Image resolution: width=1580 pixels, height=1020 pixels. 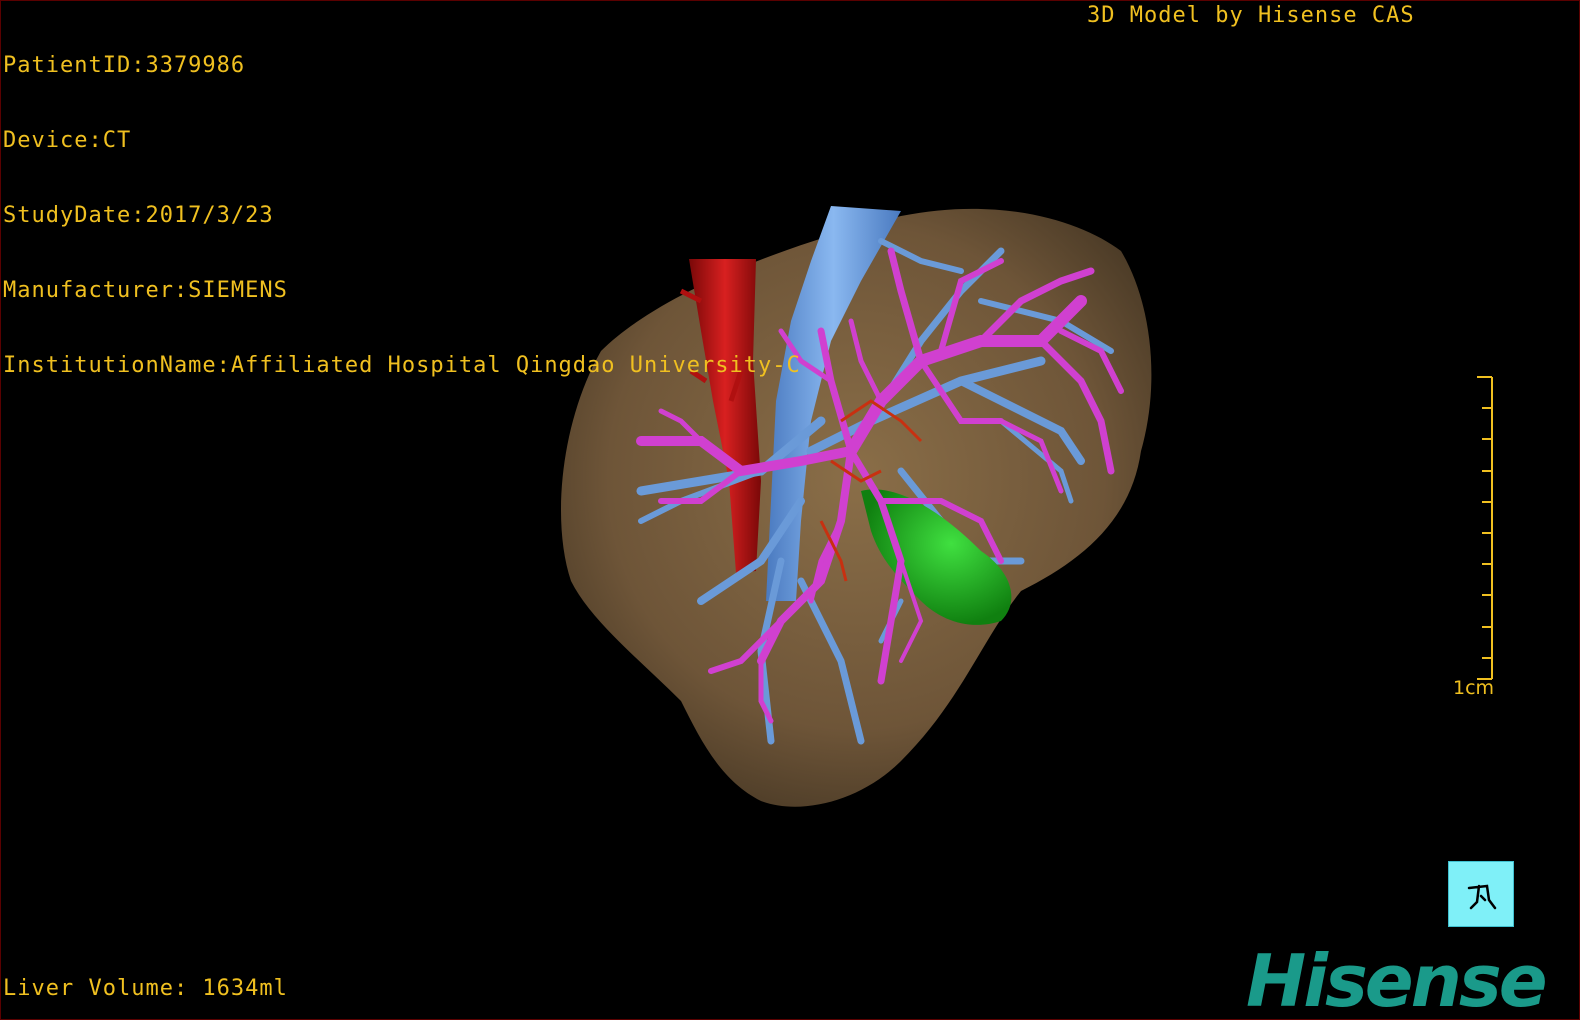 I want to click on manufacturer: Manufacturer:SIEMENS, so click(x=145, y=290).